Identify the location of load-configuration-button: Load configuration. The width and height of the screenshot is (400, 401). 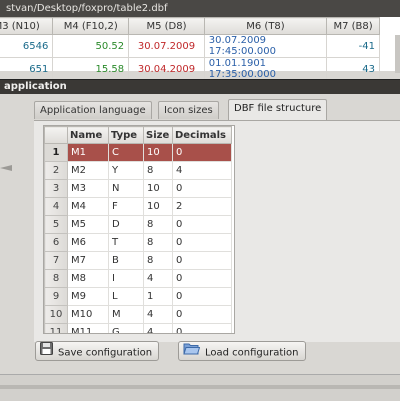
(242, 351).